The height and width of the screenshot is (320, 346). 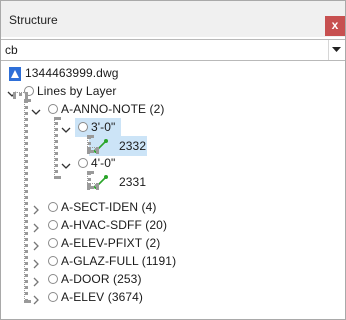 What do you see at coordinates (114, 225) in the screenshot?
I see `layer-label: A-HVAC-SDFF (20)` at bounding box center [114, 225].